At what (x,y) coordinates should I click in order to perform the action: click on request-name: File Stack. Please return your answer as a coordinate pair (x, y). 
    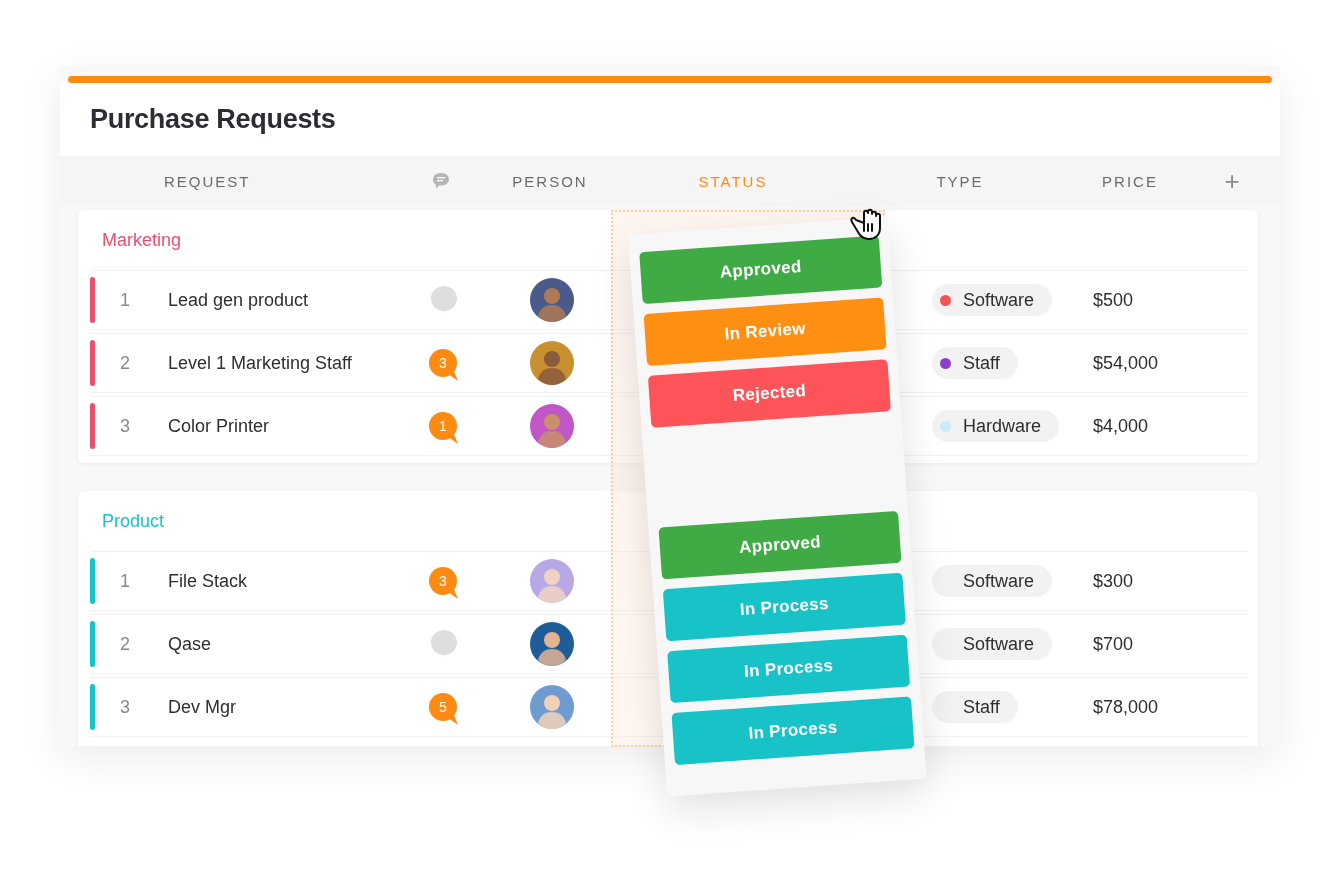
    Looking at the image, I should click on (208, 581).